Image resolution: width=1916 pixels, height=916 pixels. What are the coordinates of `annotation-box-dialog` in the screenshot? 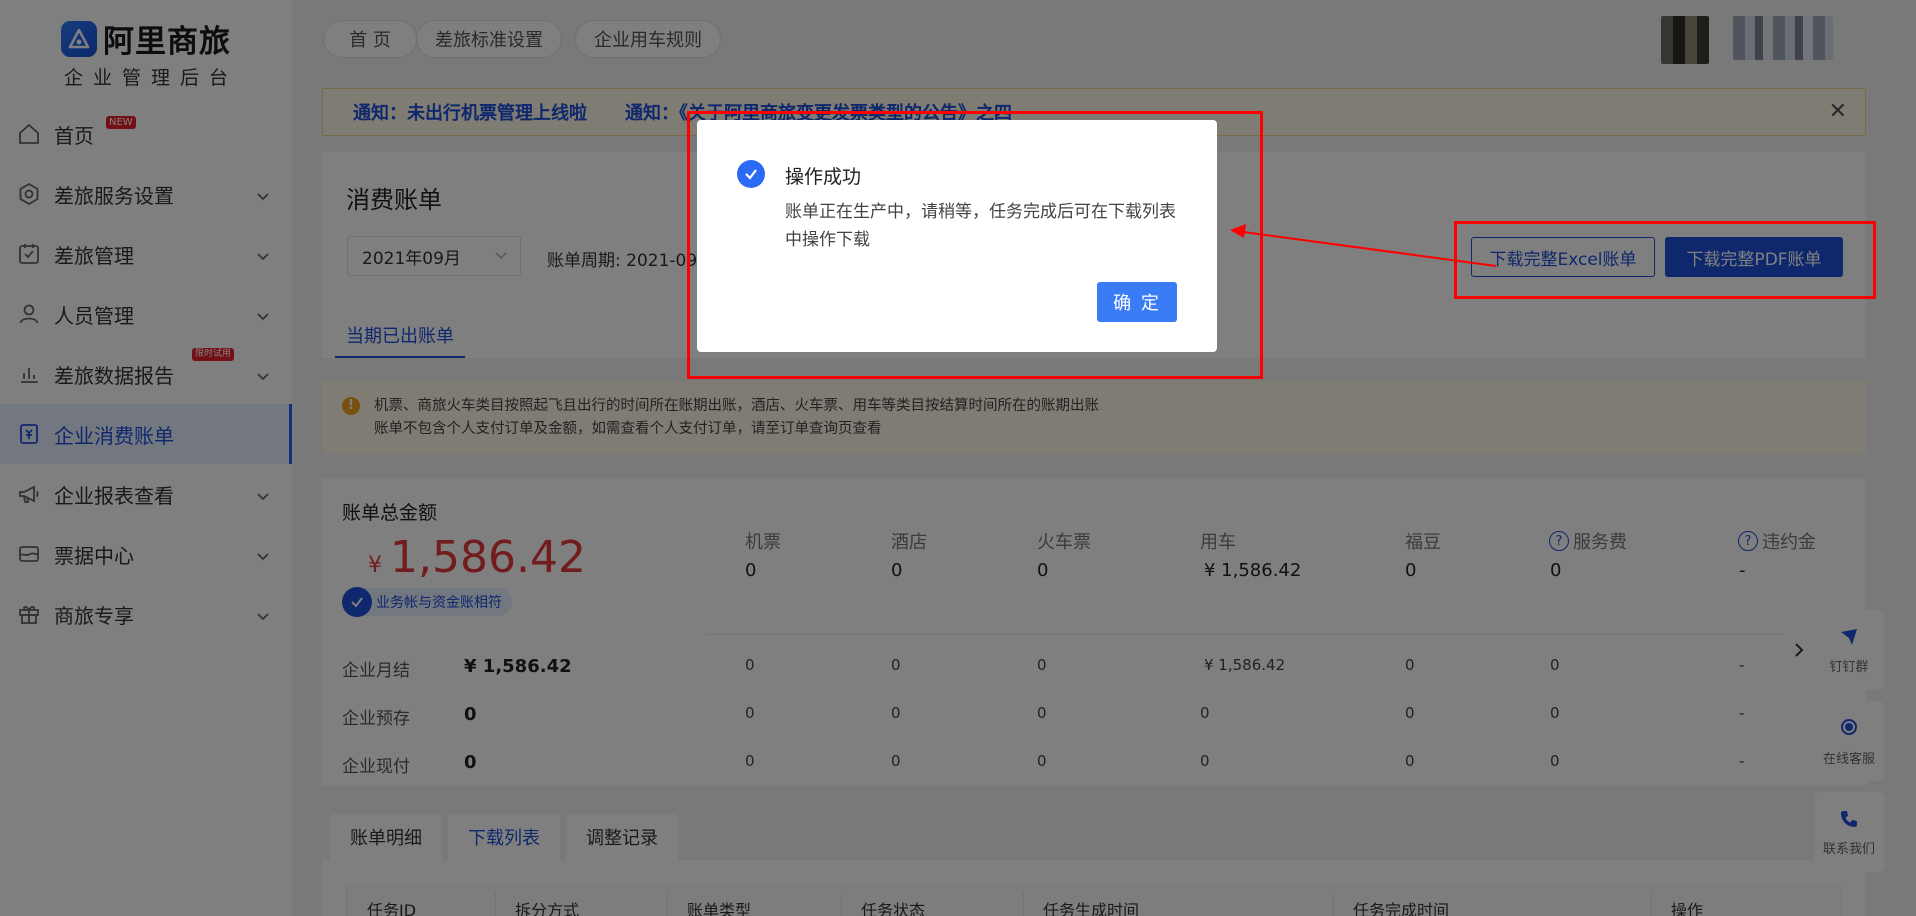 It's located at (975, 245).